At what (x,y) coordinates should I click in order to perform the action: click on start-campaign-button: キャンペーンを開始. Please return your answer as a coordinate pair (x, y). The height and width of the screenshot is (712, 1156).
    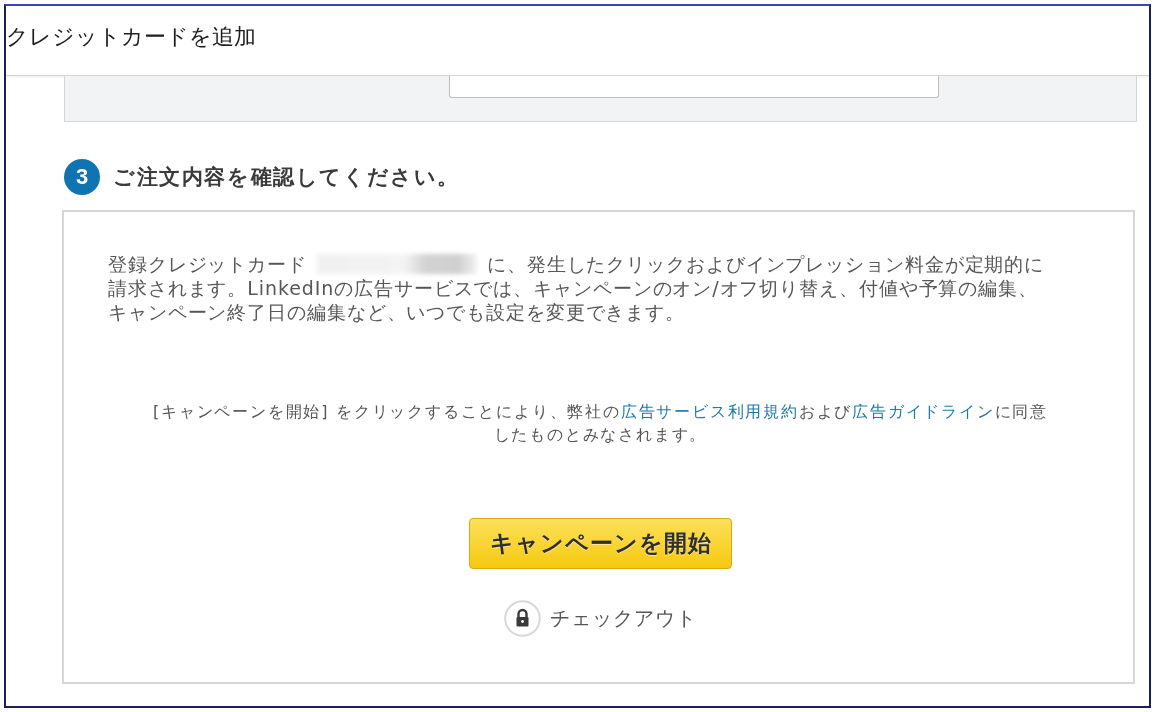
    Looking at the image, I should click on (600, 543).